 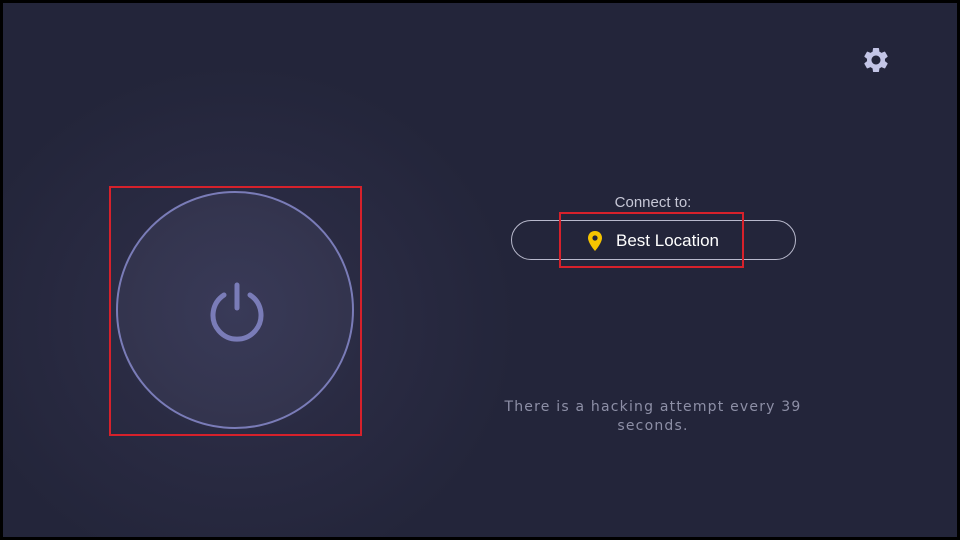 I want to click on gear-icon, so click(x=876, y=59).